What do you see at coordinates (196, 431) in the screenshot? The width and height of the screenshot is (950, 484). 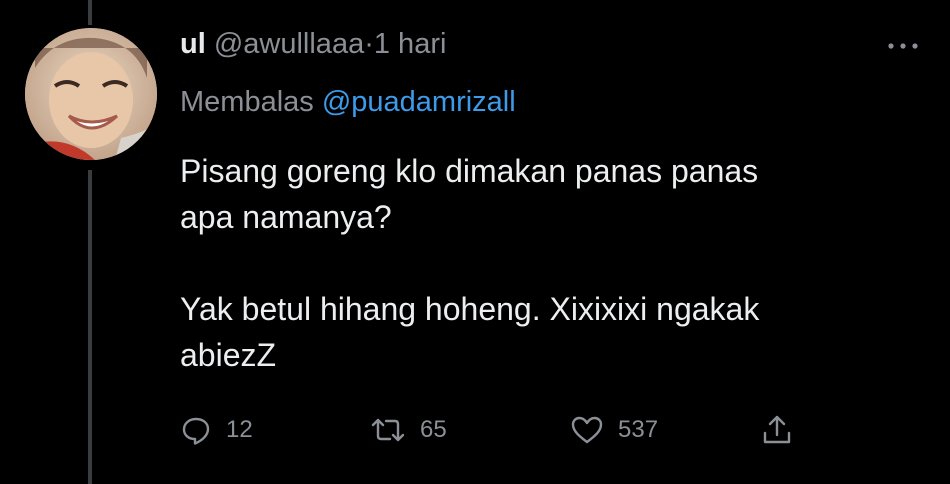 I see `comment-icon` at bounding box center [196, 431].